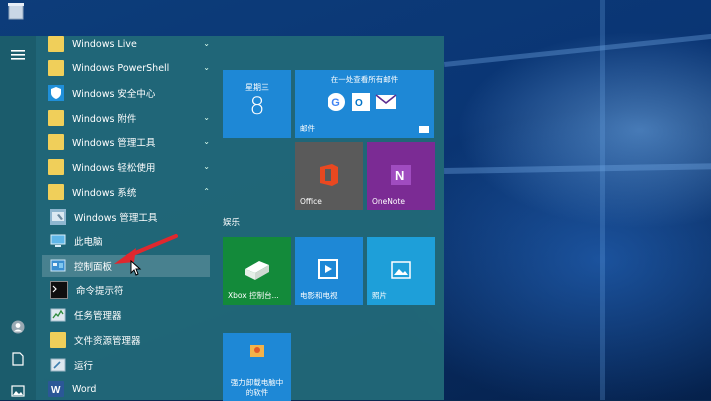 The width and height of the screenshot is (711, 401). I want to click on film-icon, so click(328, 269).